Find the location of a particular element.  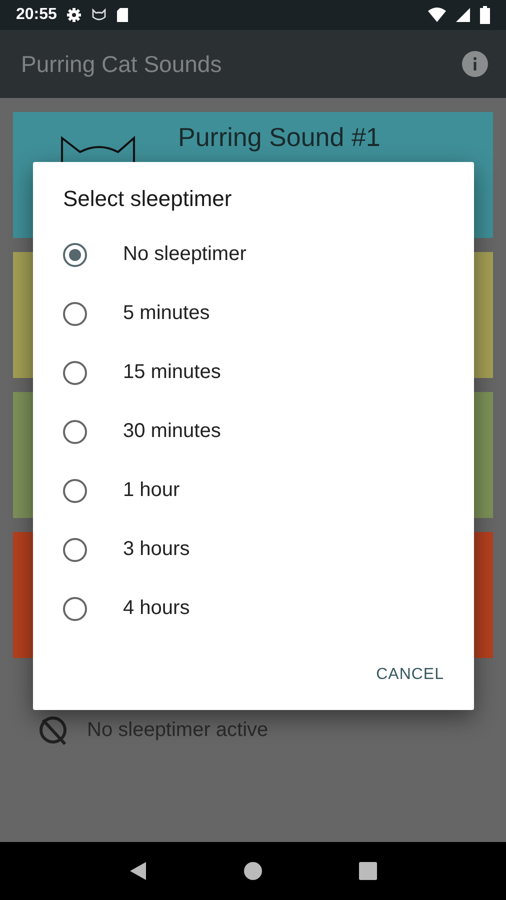

battery-icon is located at coordinates (485, 15).